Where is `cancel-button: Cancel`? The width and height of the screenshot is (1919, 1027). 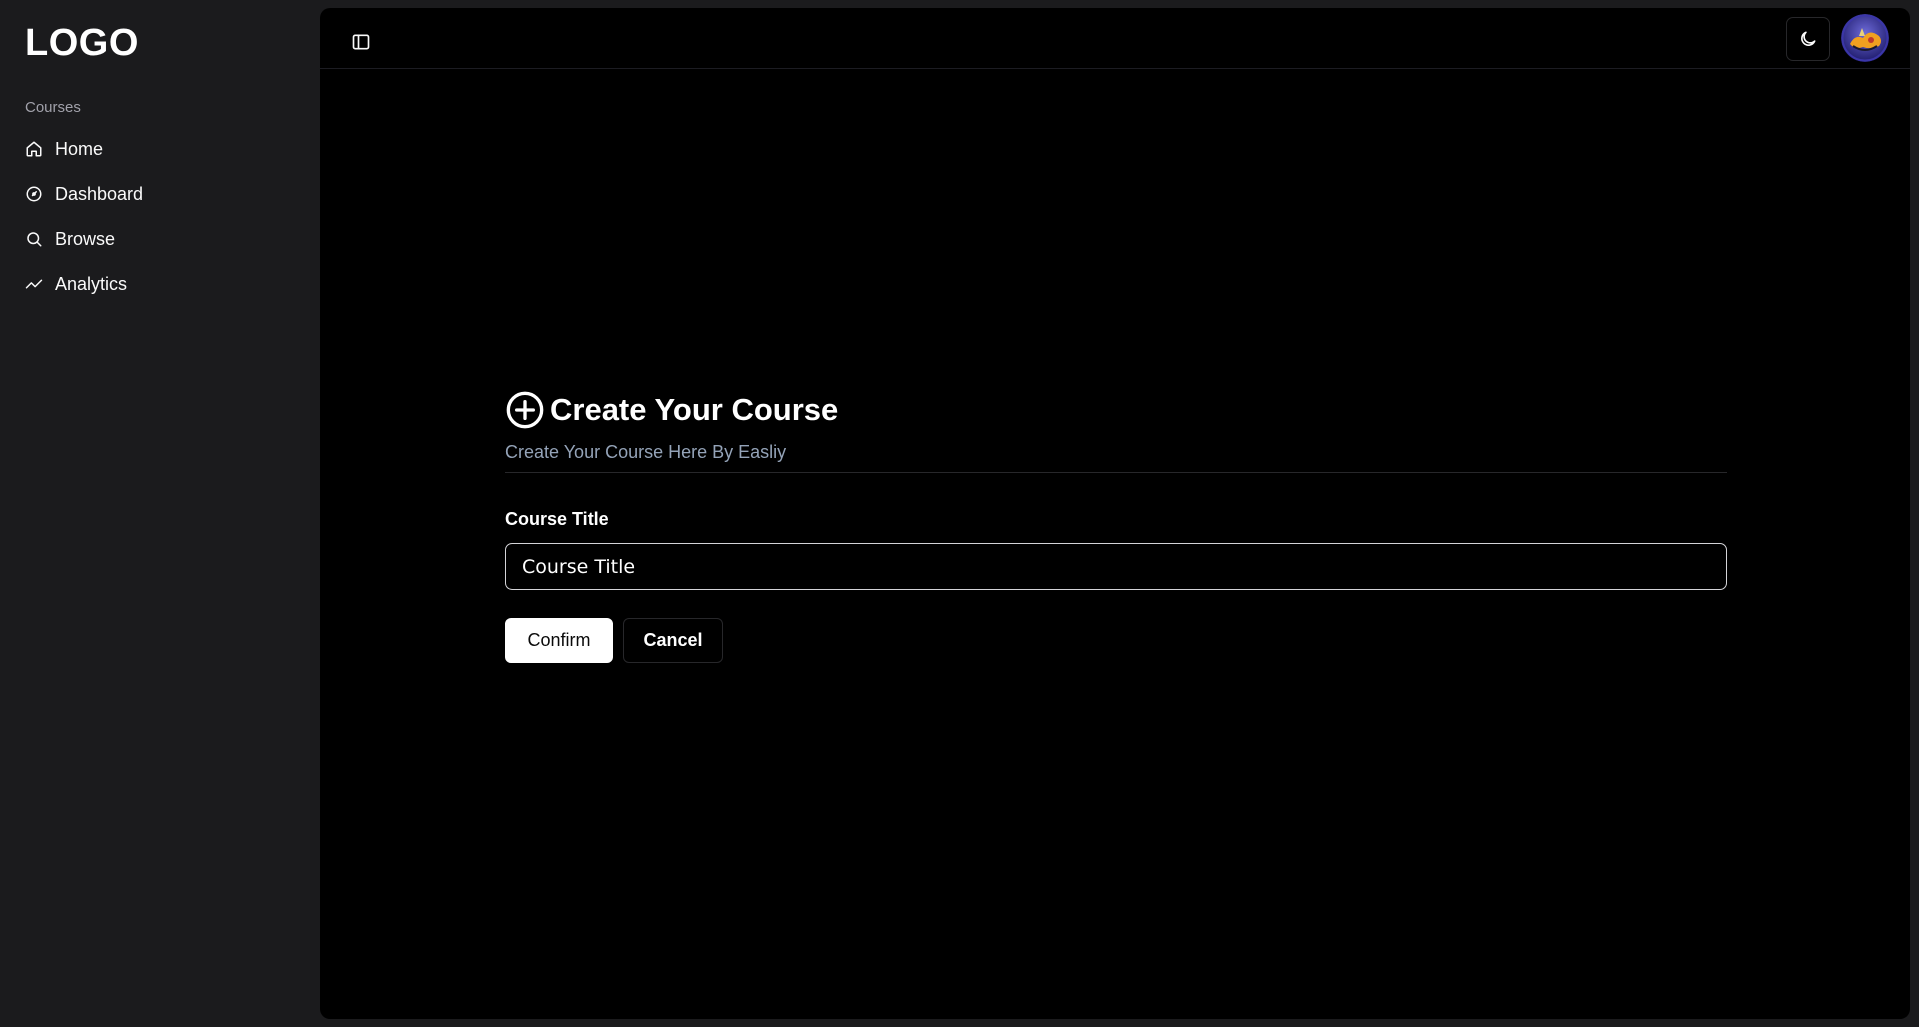 cancel-button: Cancel is located at coordinates (673, 640).